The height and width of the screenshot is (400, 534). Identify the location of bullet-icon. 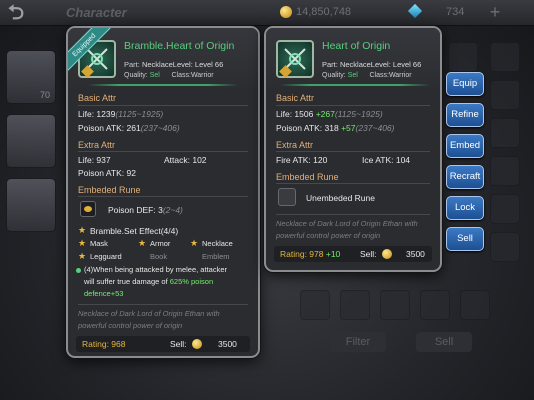
(78, 270).